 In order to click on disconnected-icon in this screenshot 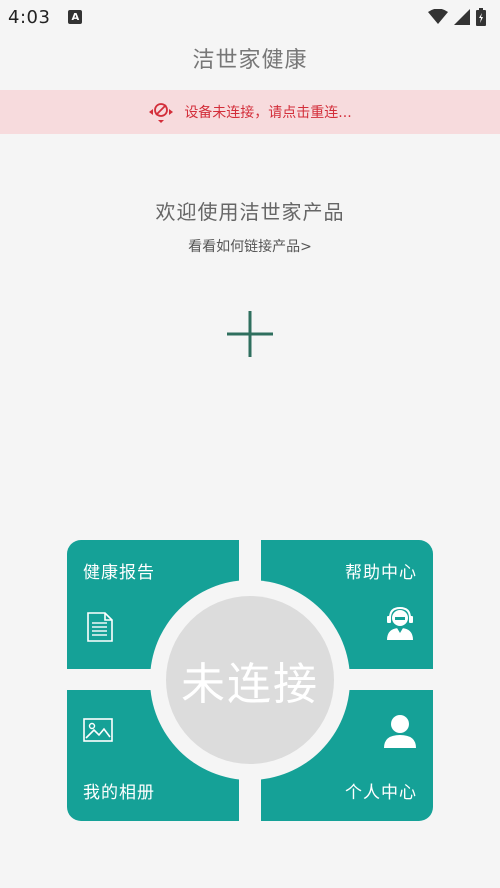, I will do `click(161, 113)`.